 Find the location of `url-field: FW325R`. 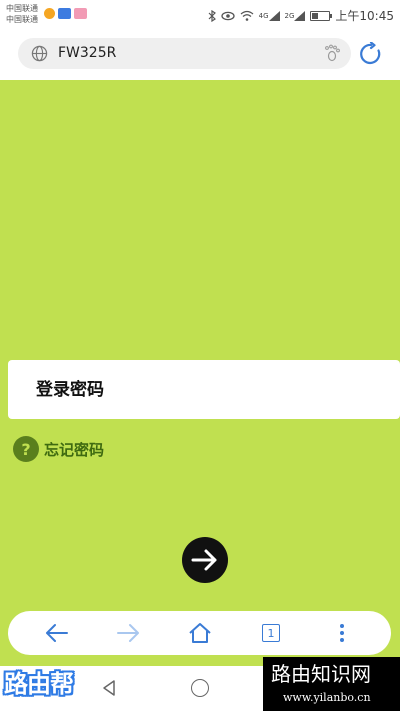

url-field: FW325R is located at coordinates (184, 53).